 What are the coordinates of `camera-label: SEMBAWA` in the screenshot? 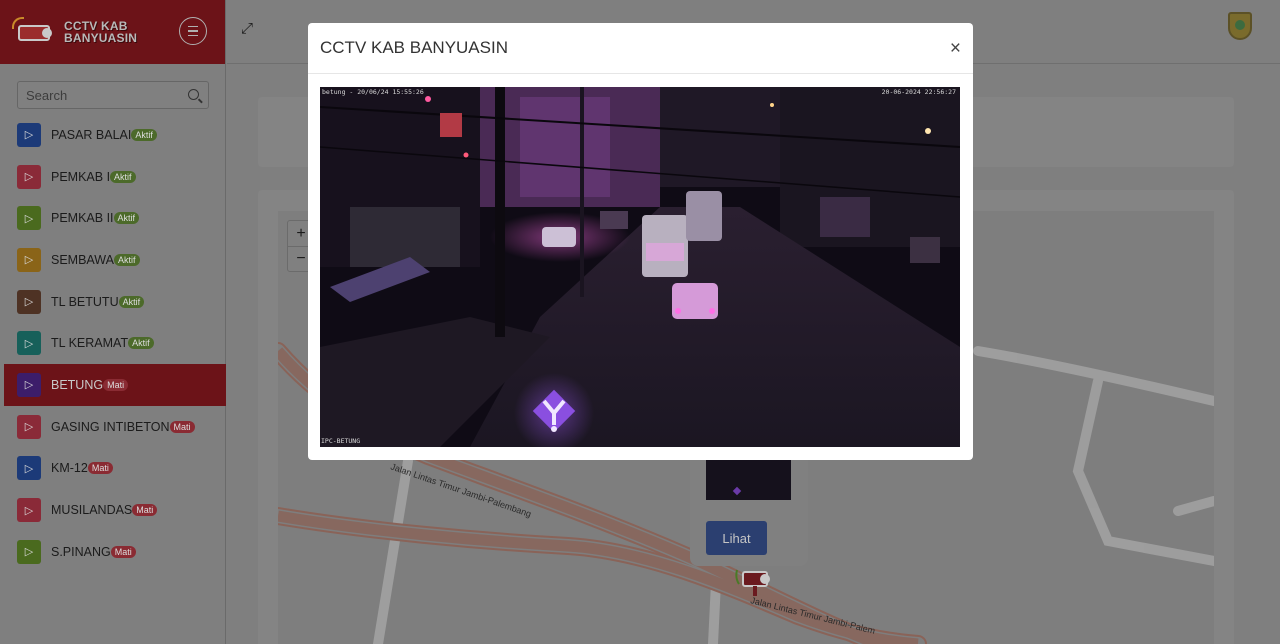 It's located at (82, 259).